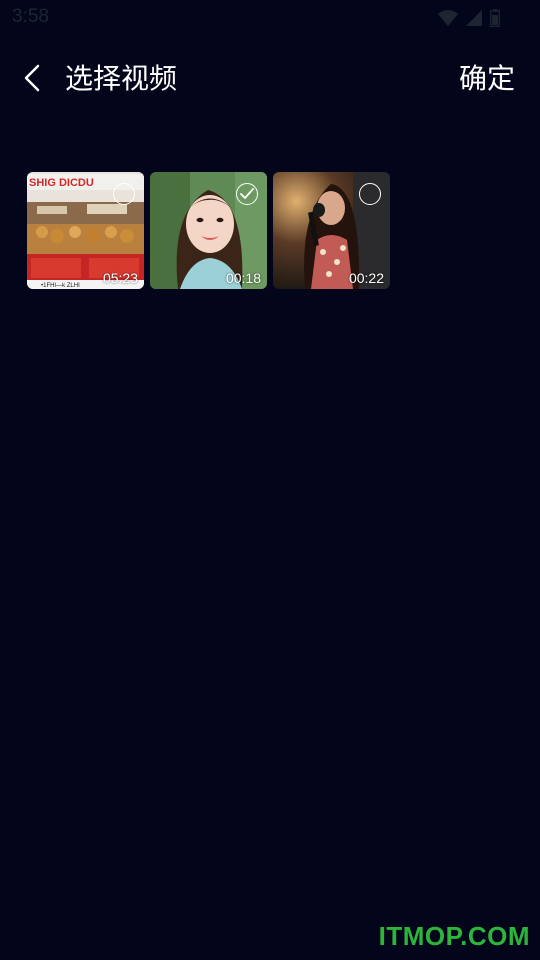  What do you see at coordinates (243, 278) in the screenshot?
I see `video-duration: 00:18` at bounding box center [243, 278].